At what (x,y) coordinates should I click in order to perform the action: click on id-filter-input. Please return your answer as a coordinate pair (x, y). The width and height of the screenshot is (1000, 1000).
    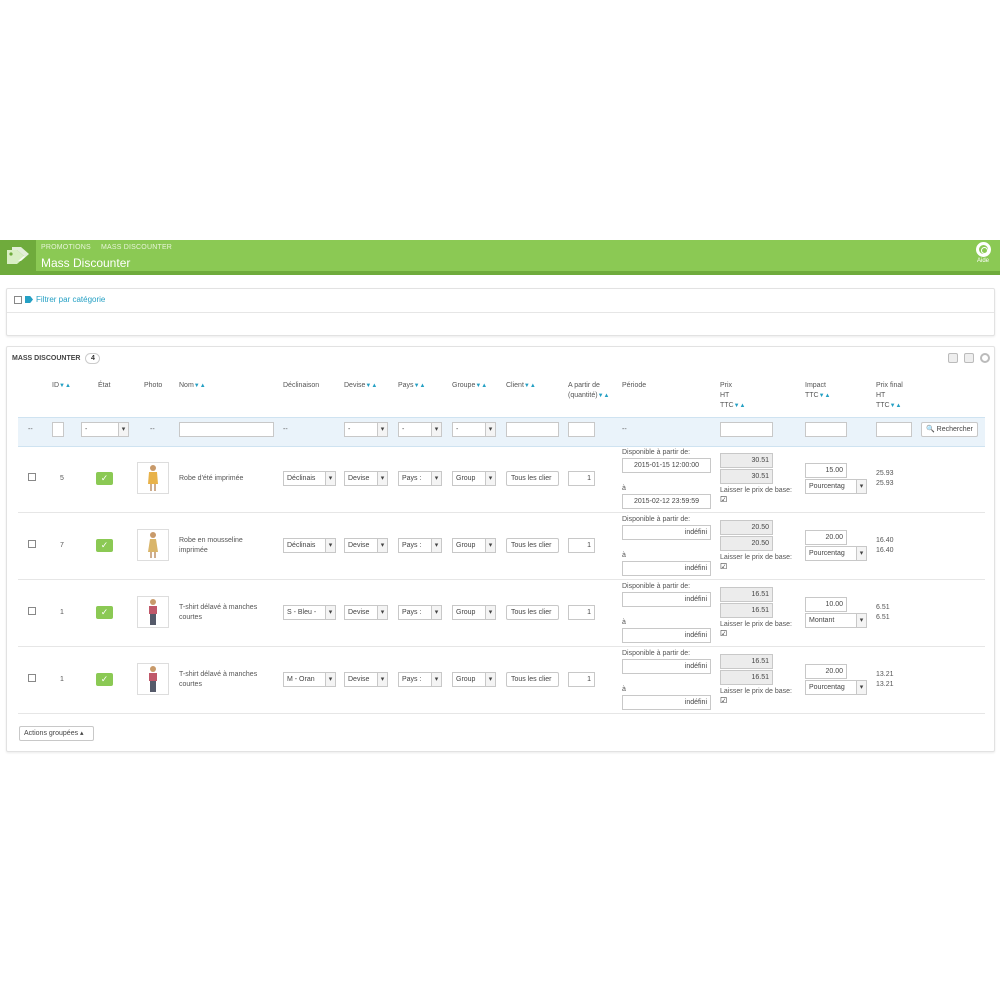
    Looking at the image, I should click on (58, 429).